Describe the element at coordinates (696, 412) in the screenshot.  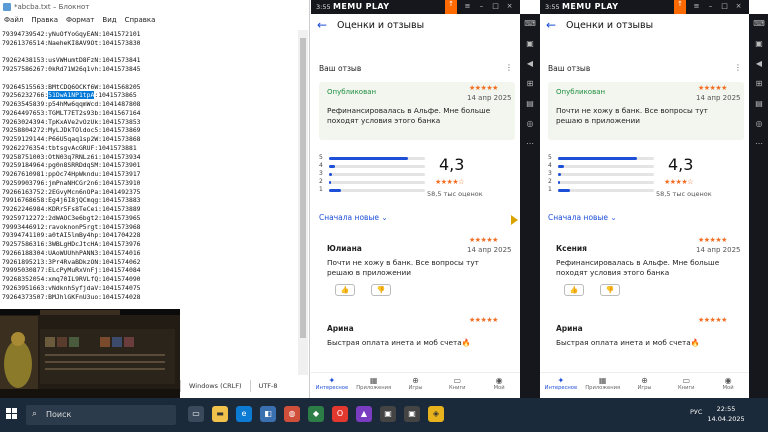
I see `input-language: РУС` at that location.